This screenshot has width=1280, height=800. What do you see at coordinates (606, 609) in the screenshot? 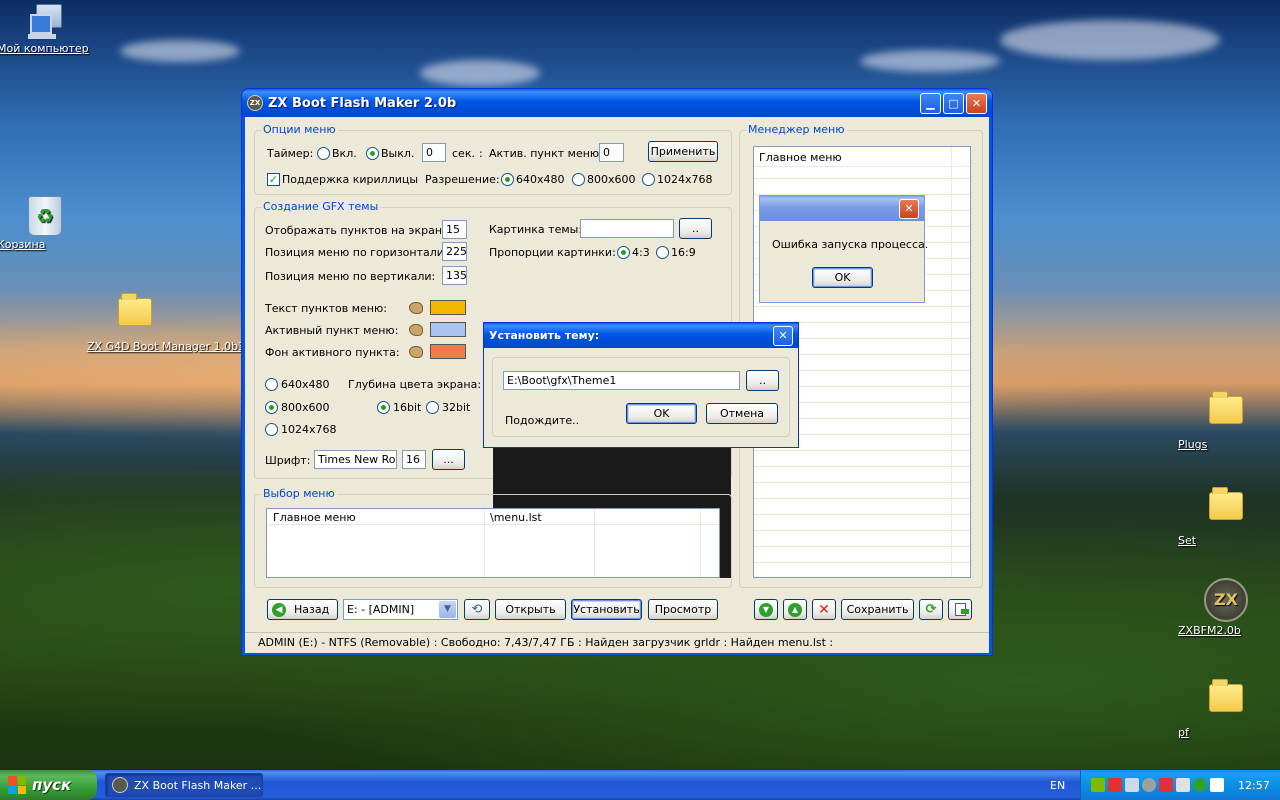
I see `install-button: Установить` at bounding box center [606, 609].